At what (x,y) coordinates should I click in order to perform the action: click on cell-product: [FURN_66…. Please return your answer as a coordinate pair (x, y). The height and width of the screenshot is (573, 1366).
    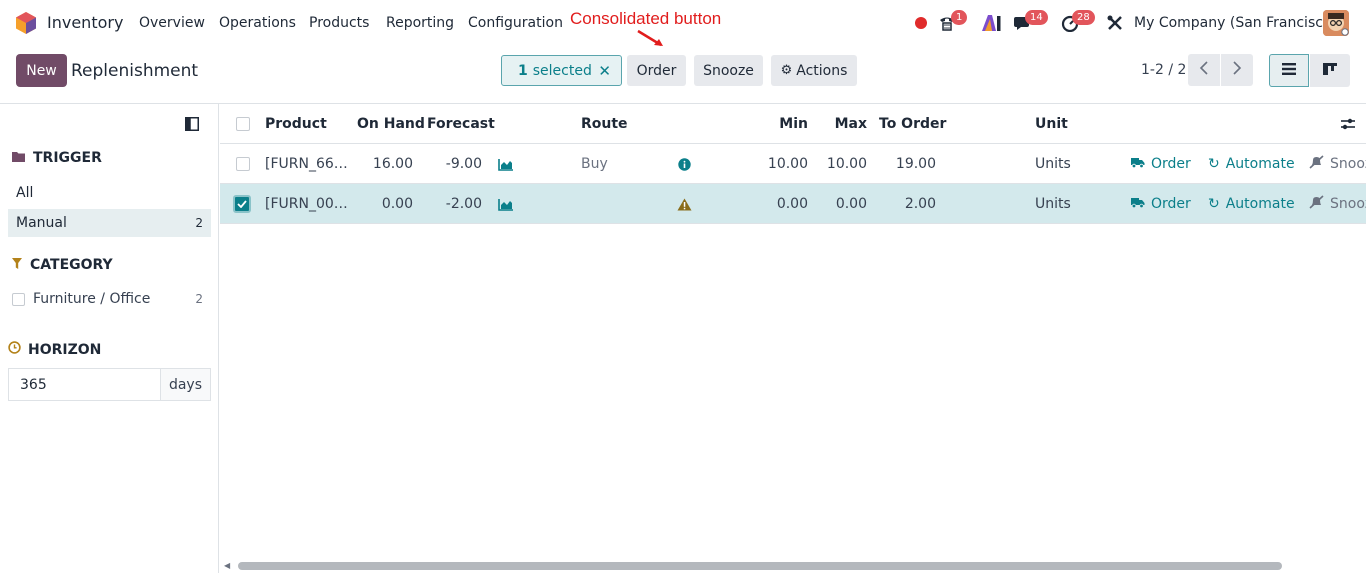
    Looking at the image, I should click on (306, 164).